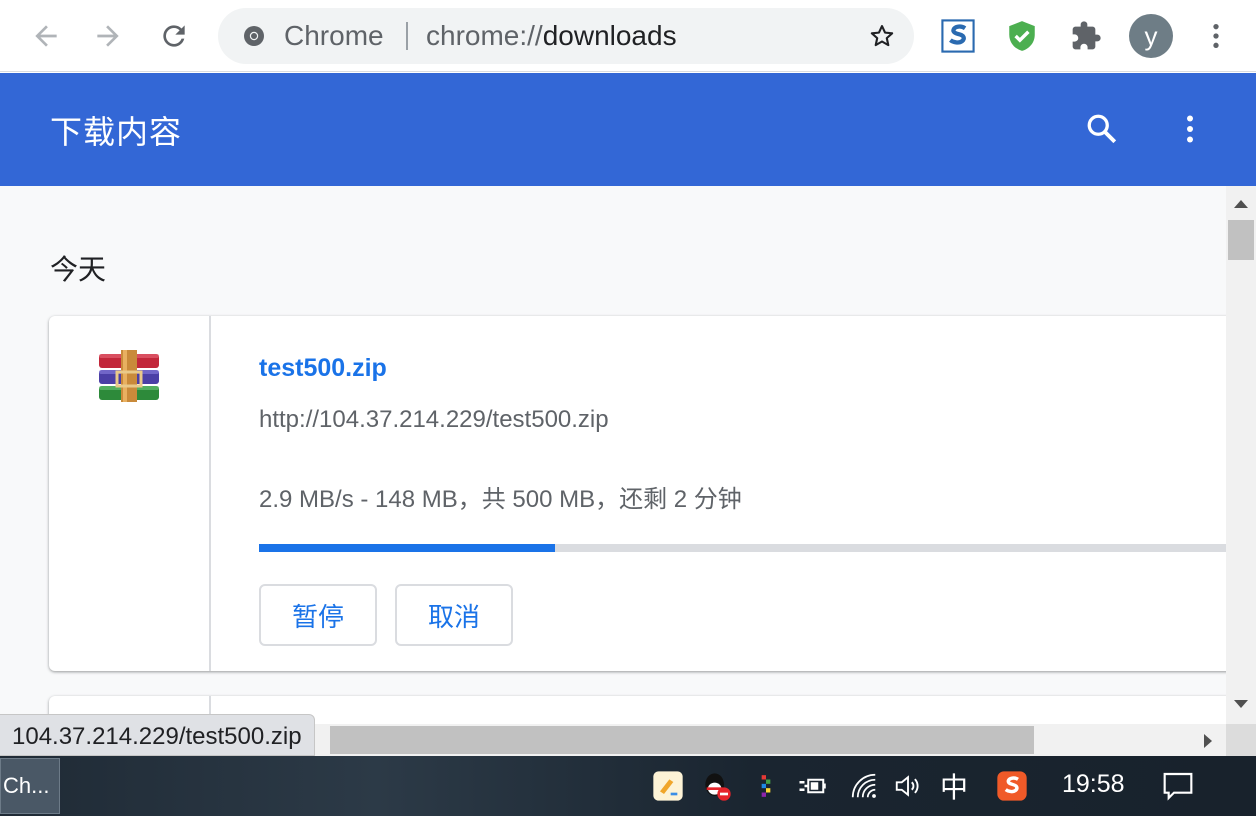 The image size is (1256, 816). I want to click on forward-icon, so click(108, 36).